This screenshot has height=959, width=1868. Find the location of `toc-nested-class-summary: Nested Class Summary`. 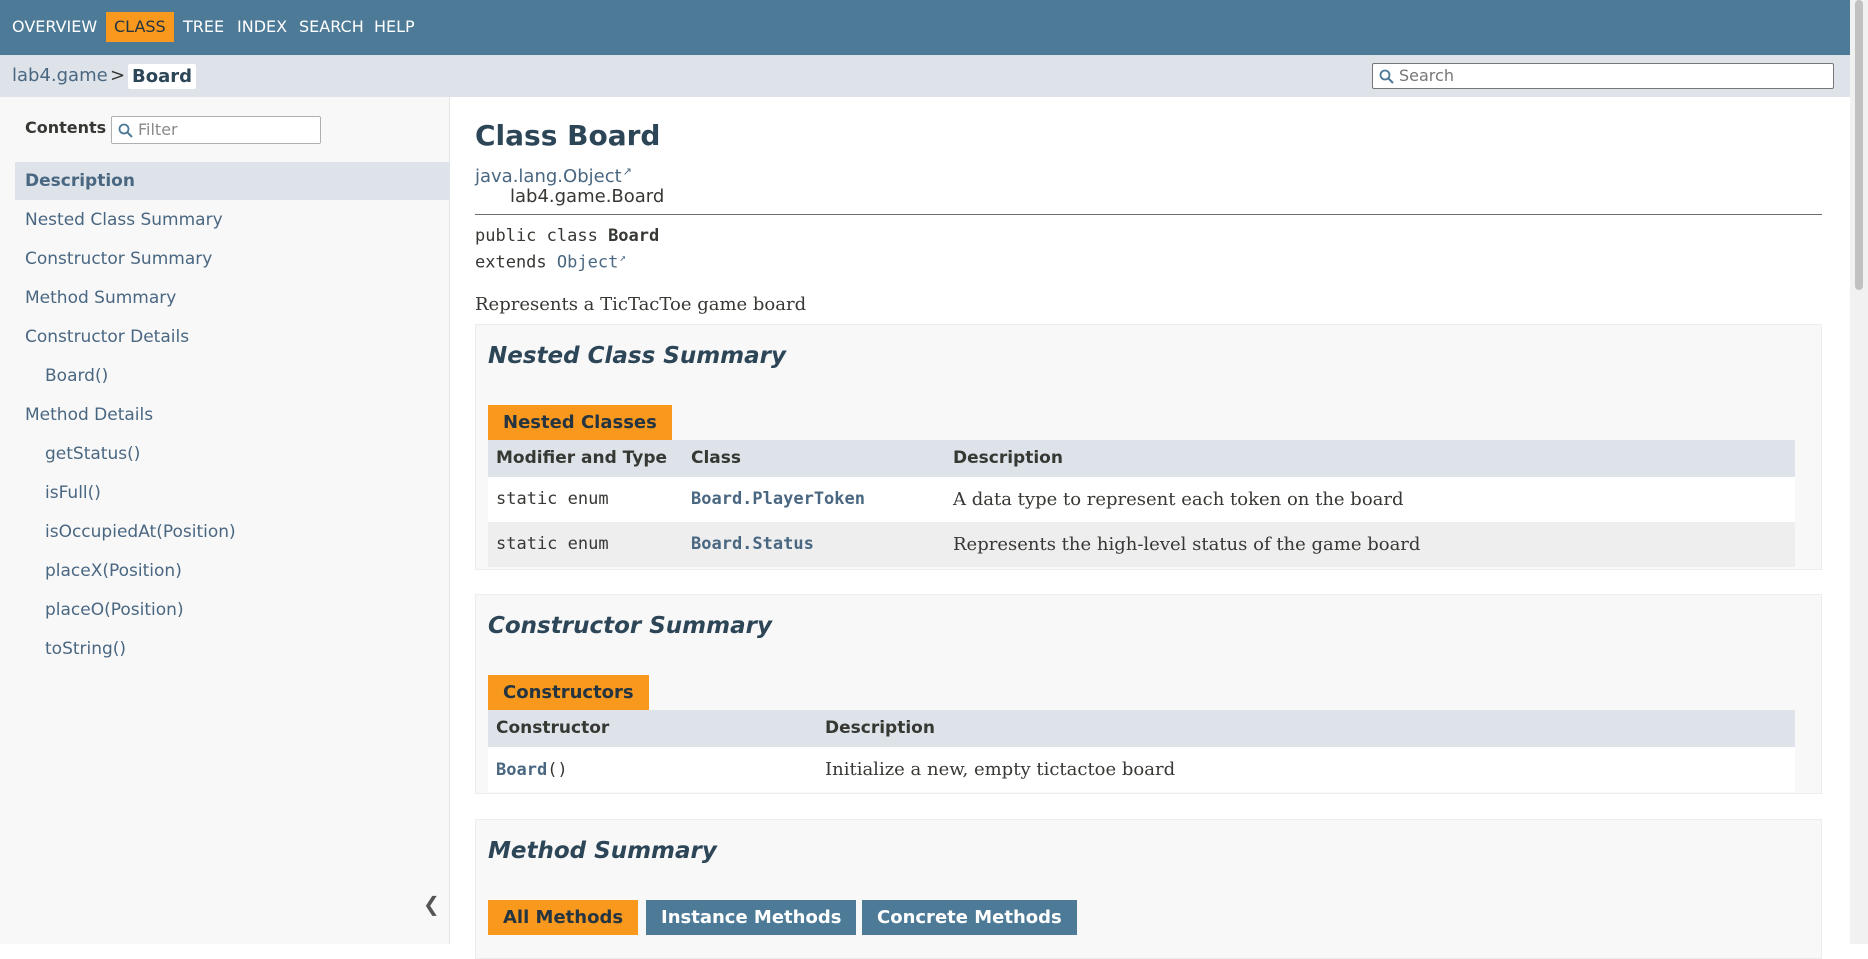

toc-nested-class-summary: Nested Class Summary is located at coordinates (124, 220).